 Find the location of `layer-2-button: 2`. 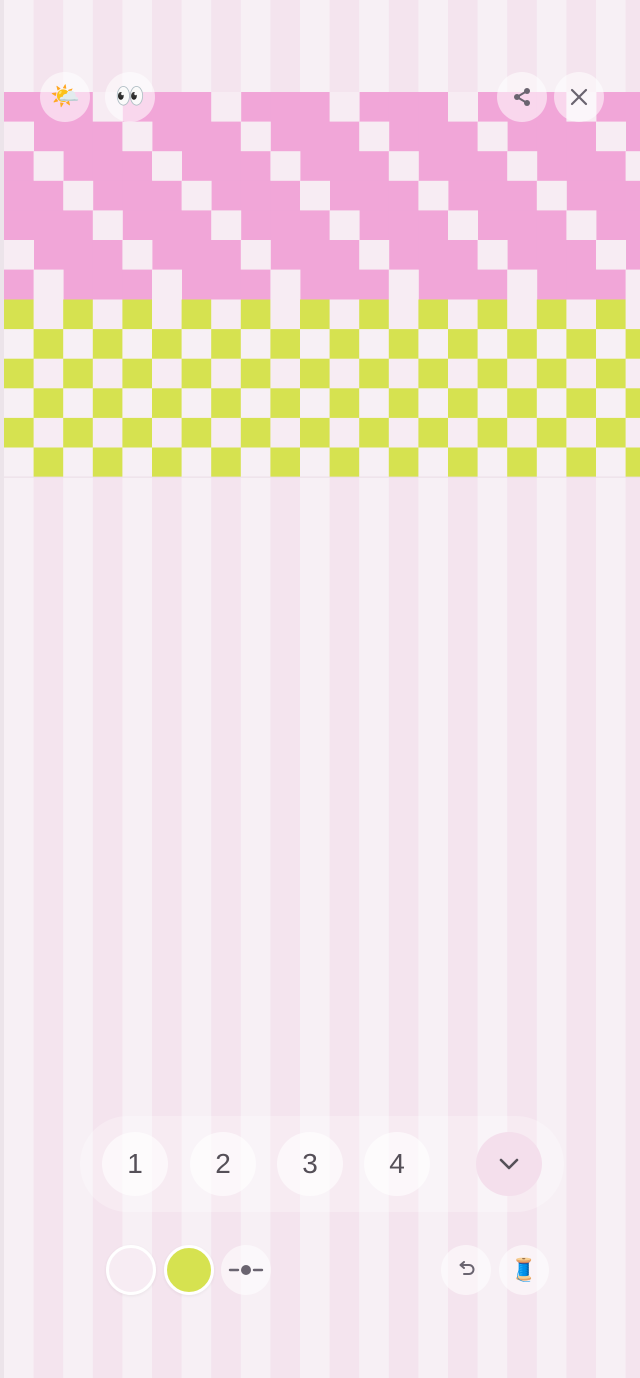

layer-2-button: 2 is located at coordinates (223, 1164).